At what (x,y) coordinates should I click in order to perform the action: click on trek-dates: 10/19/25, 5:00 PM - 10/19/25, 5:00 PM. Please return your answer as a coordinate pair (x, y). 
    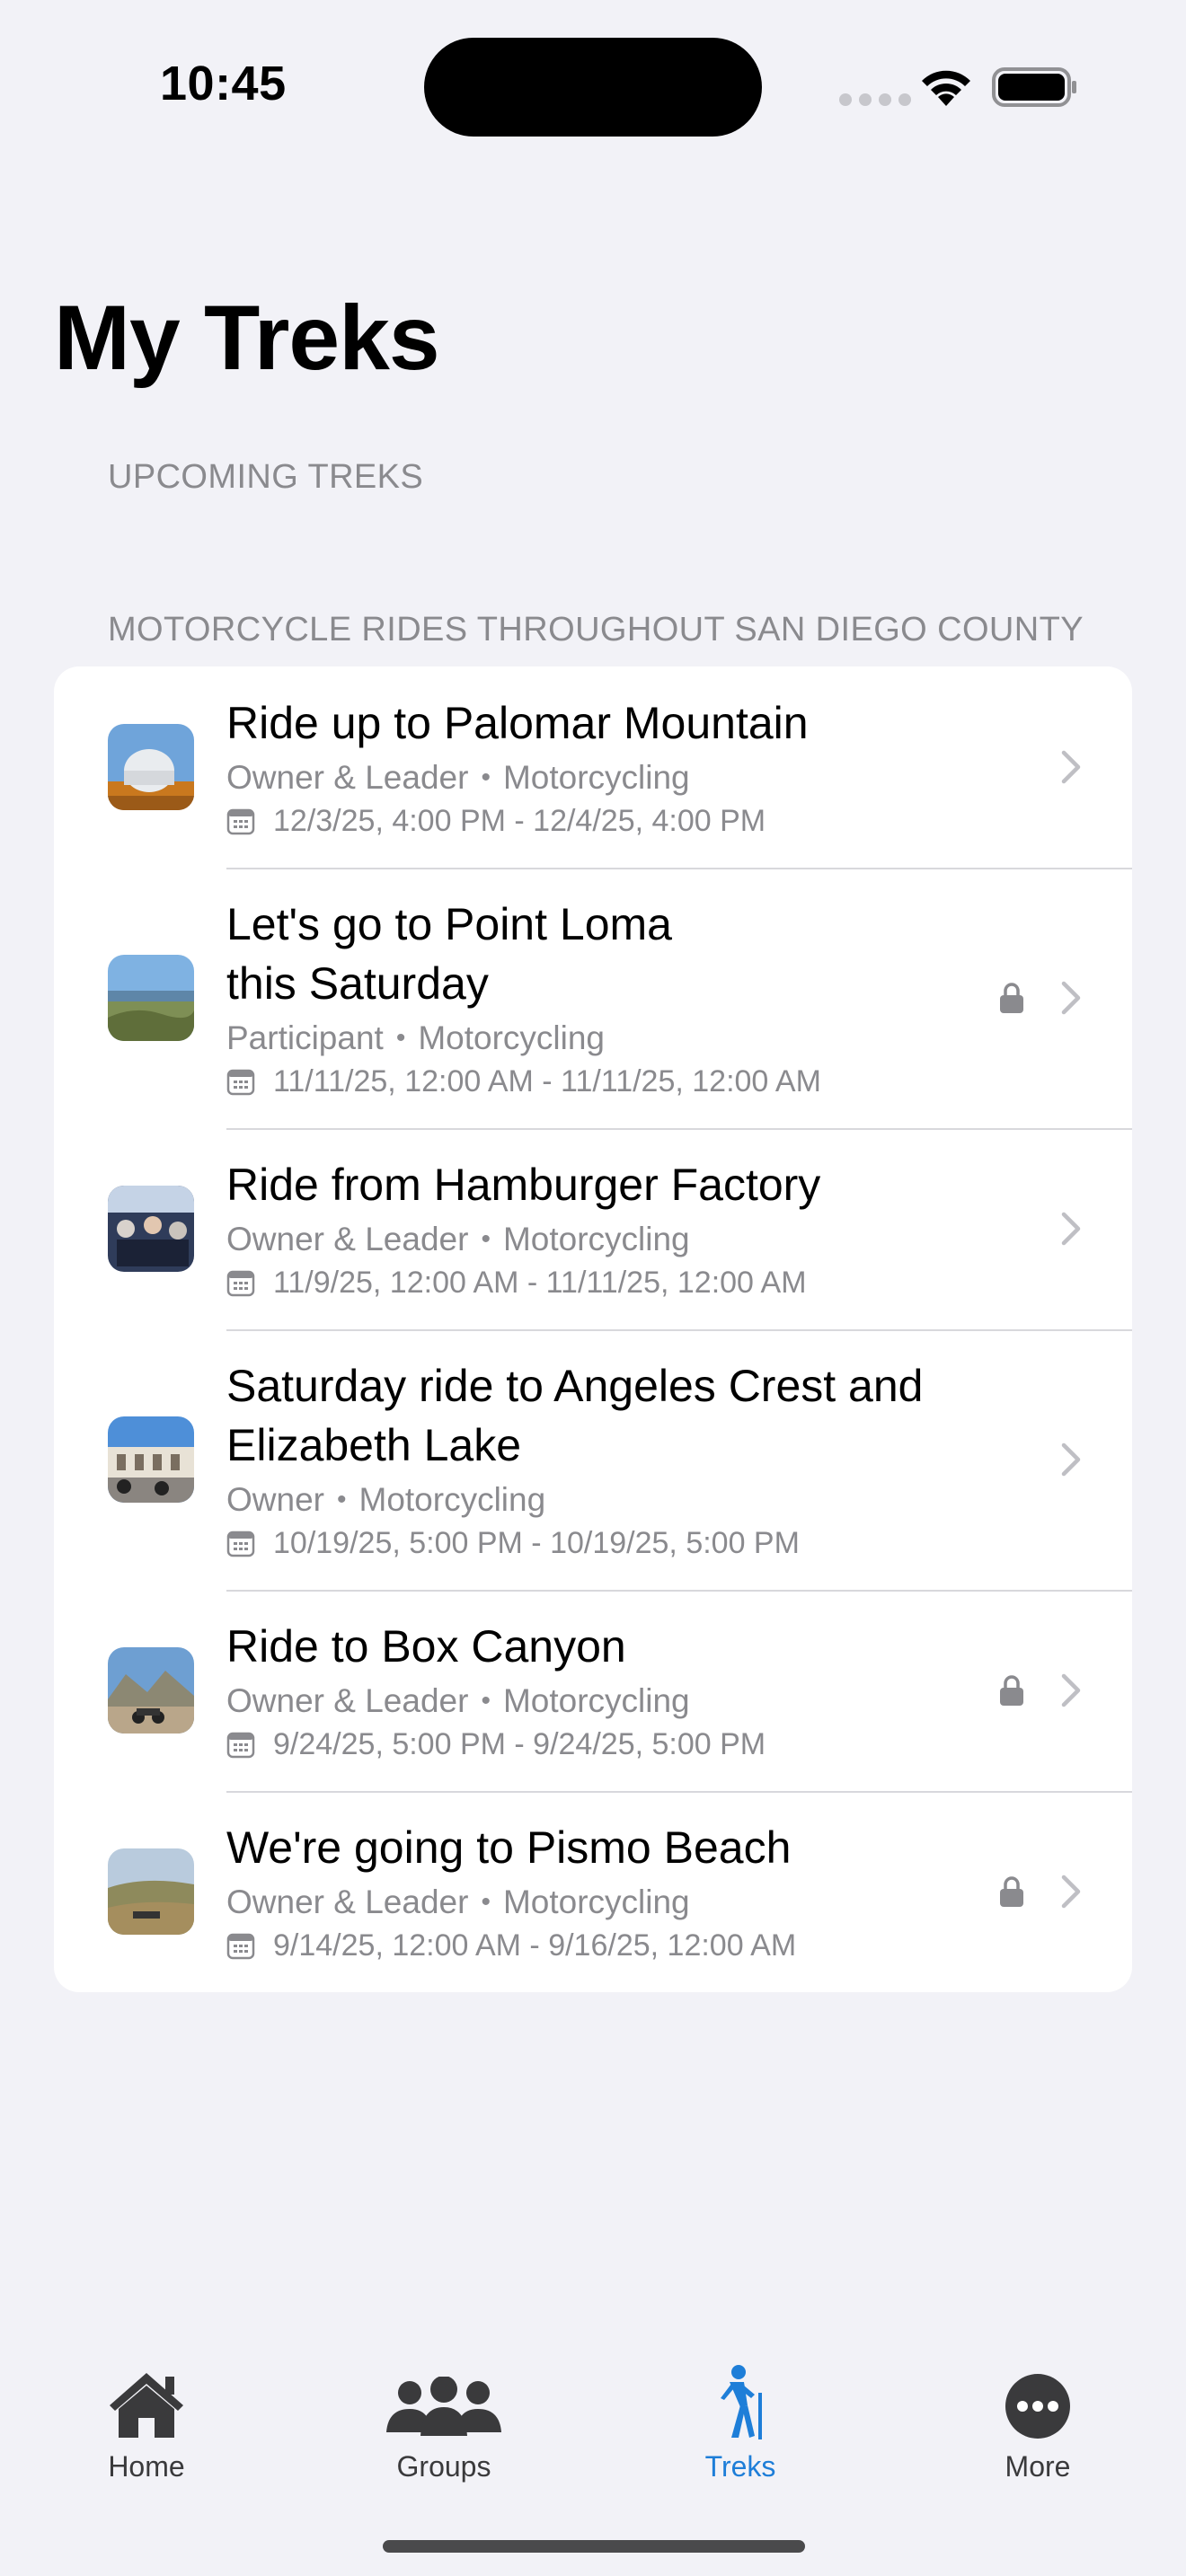
    Looking at the image, I should click on (536, 1543).